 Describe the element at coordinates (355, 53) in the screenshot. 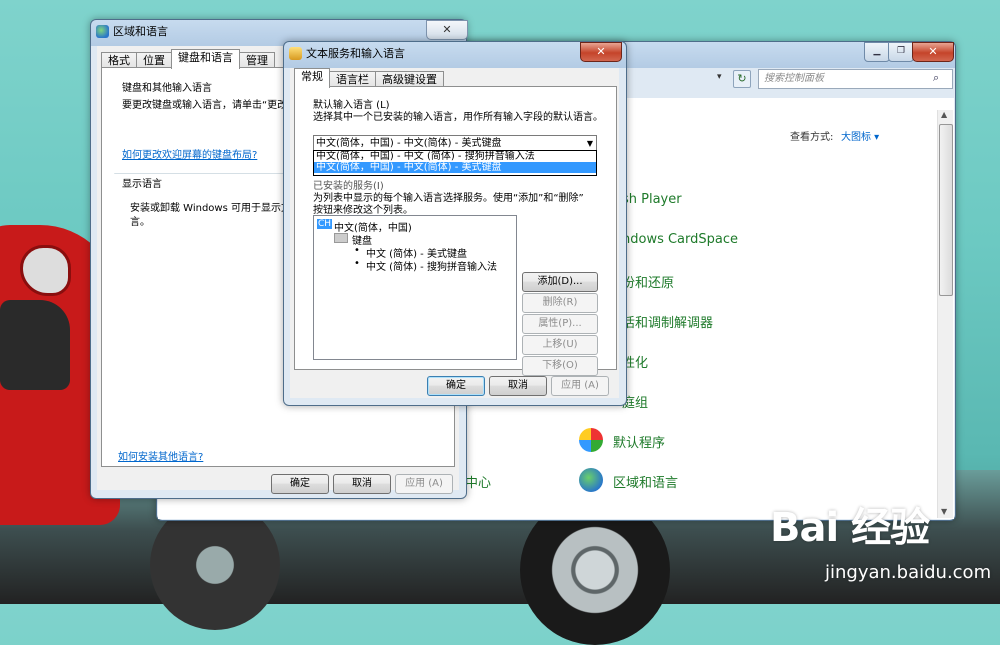

I see `window-title: 文本服务和输入语言` at that location.